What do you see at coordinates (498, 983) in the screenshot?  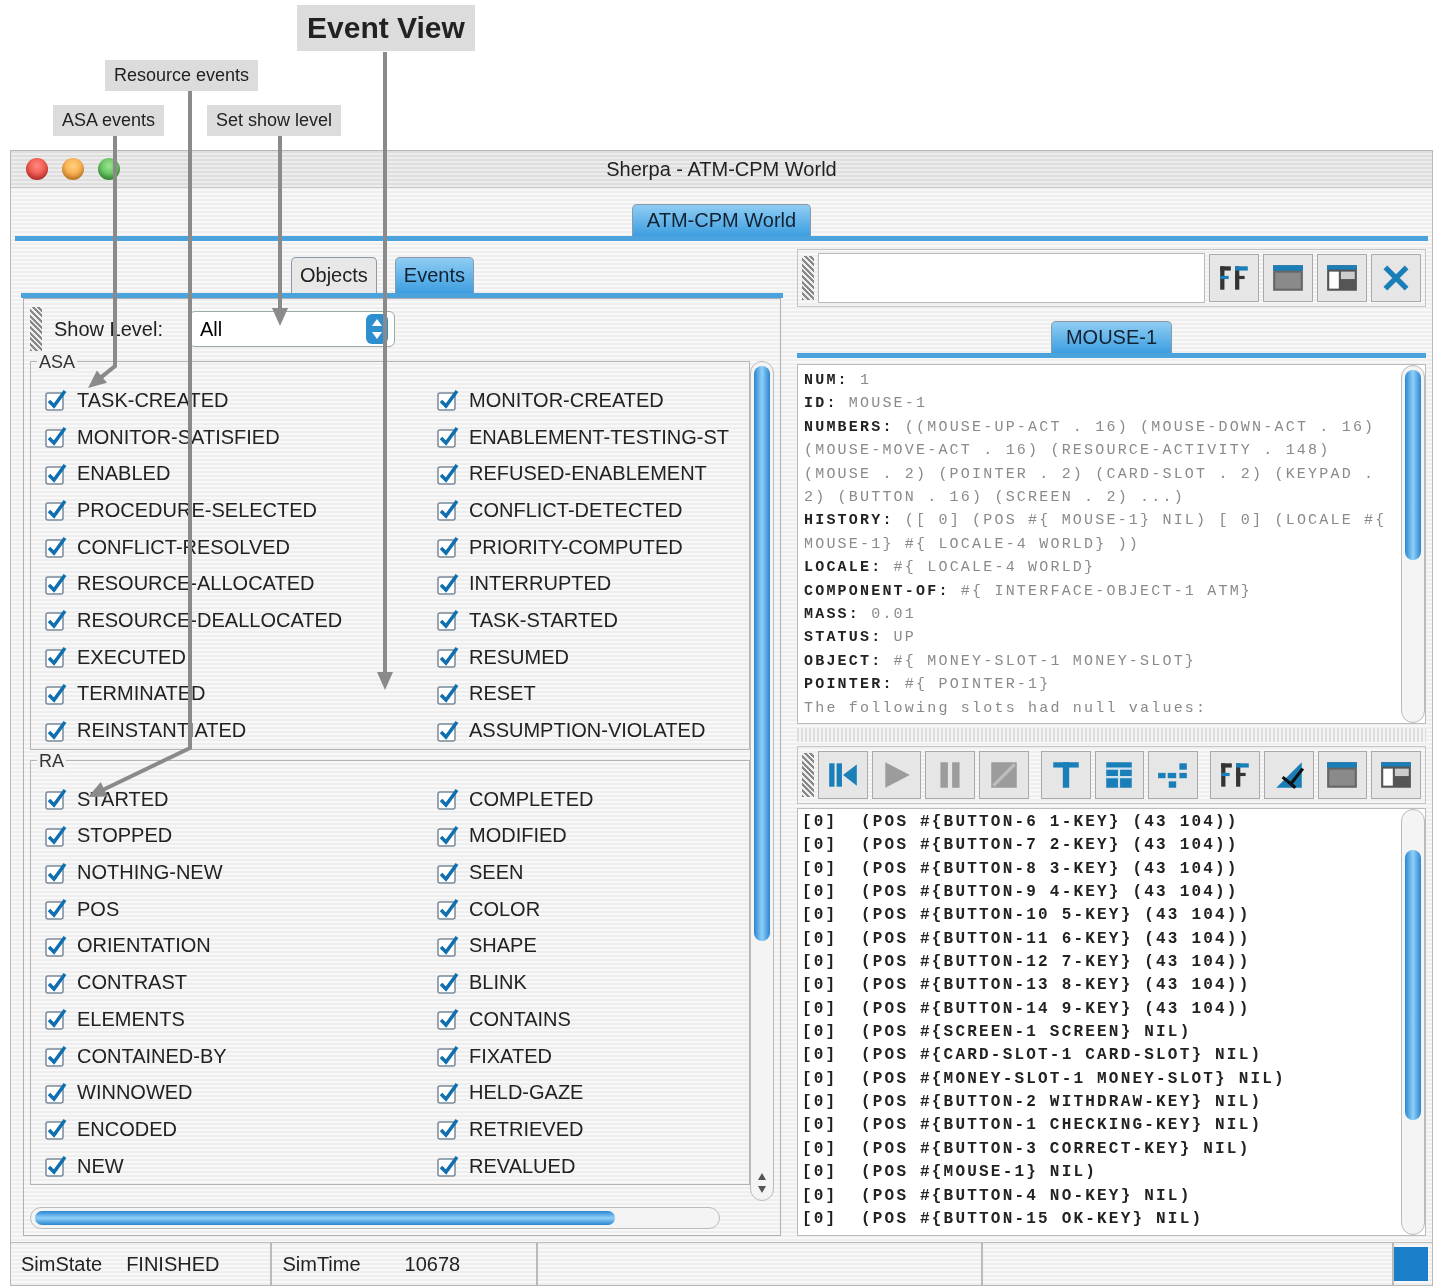 I see `checkbox-label: BLINK` at bounding box center [498, 983].